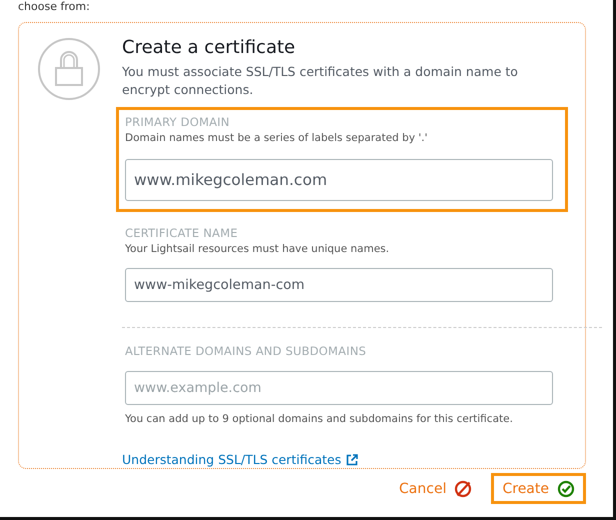 This screenshot has width=616, height=520. I want to click on input-field: www-mikegcoleman-com, so click(339, 285).